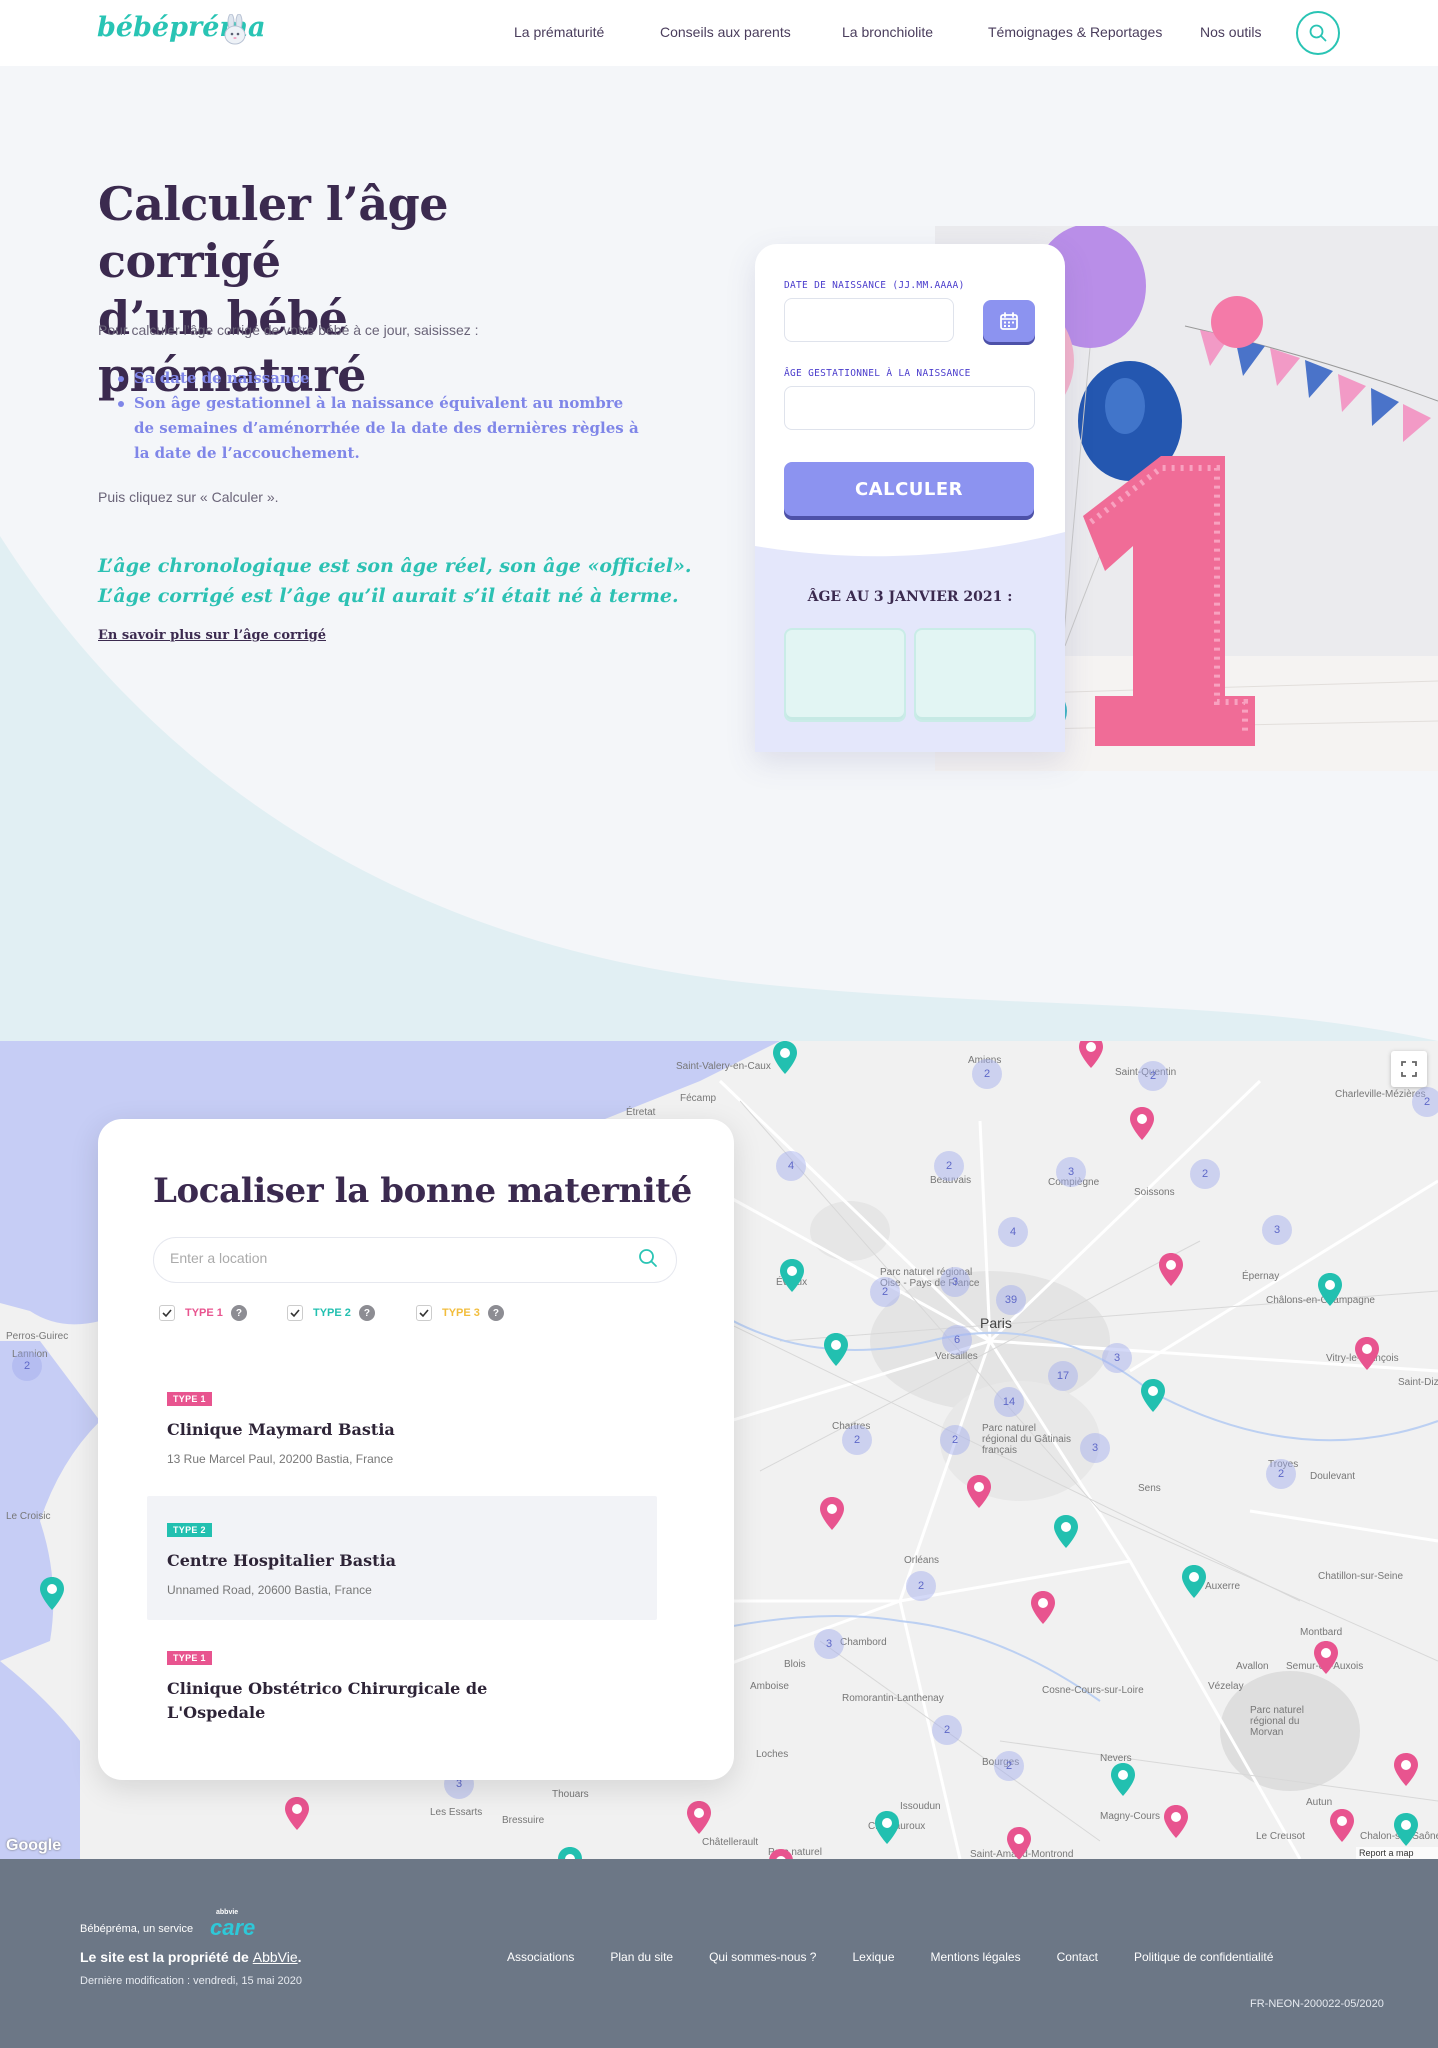 The height and width of the screenshot is (2048, 1438). Describe the element at coordinates (909, 408) in the screenshot. I see `gestational-age-input` at that location.